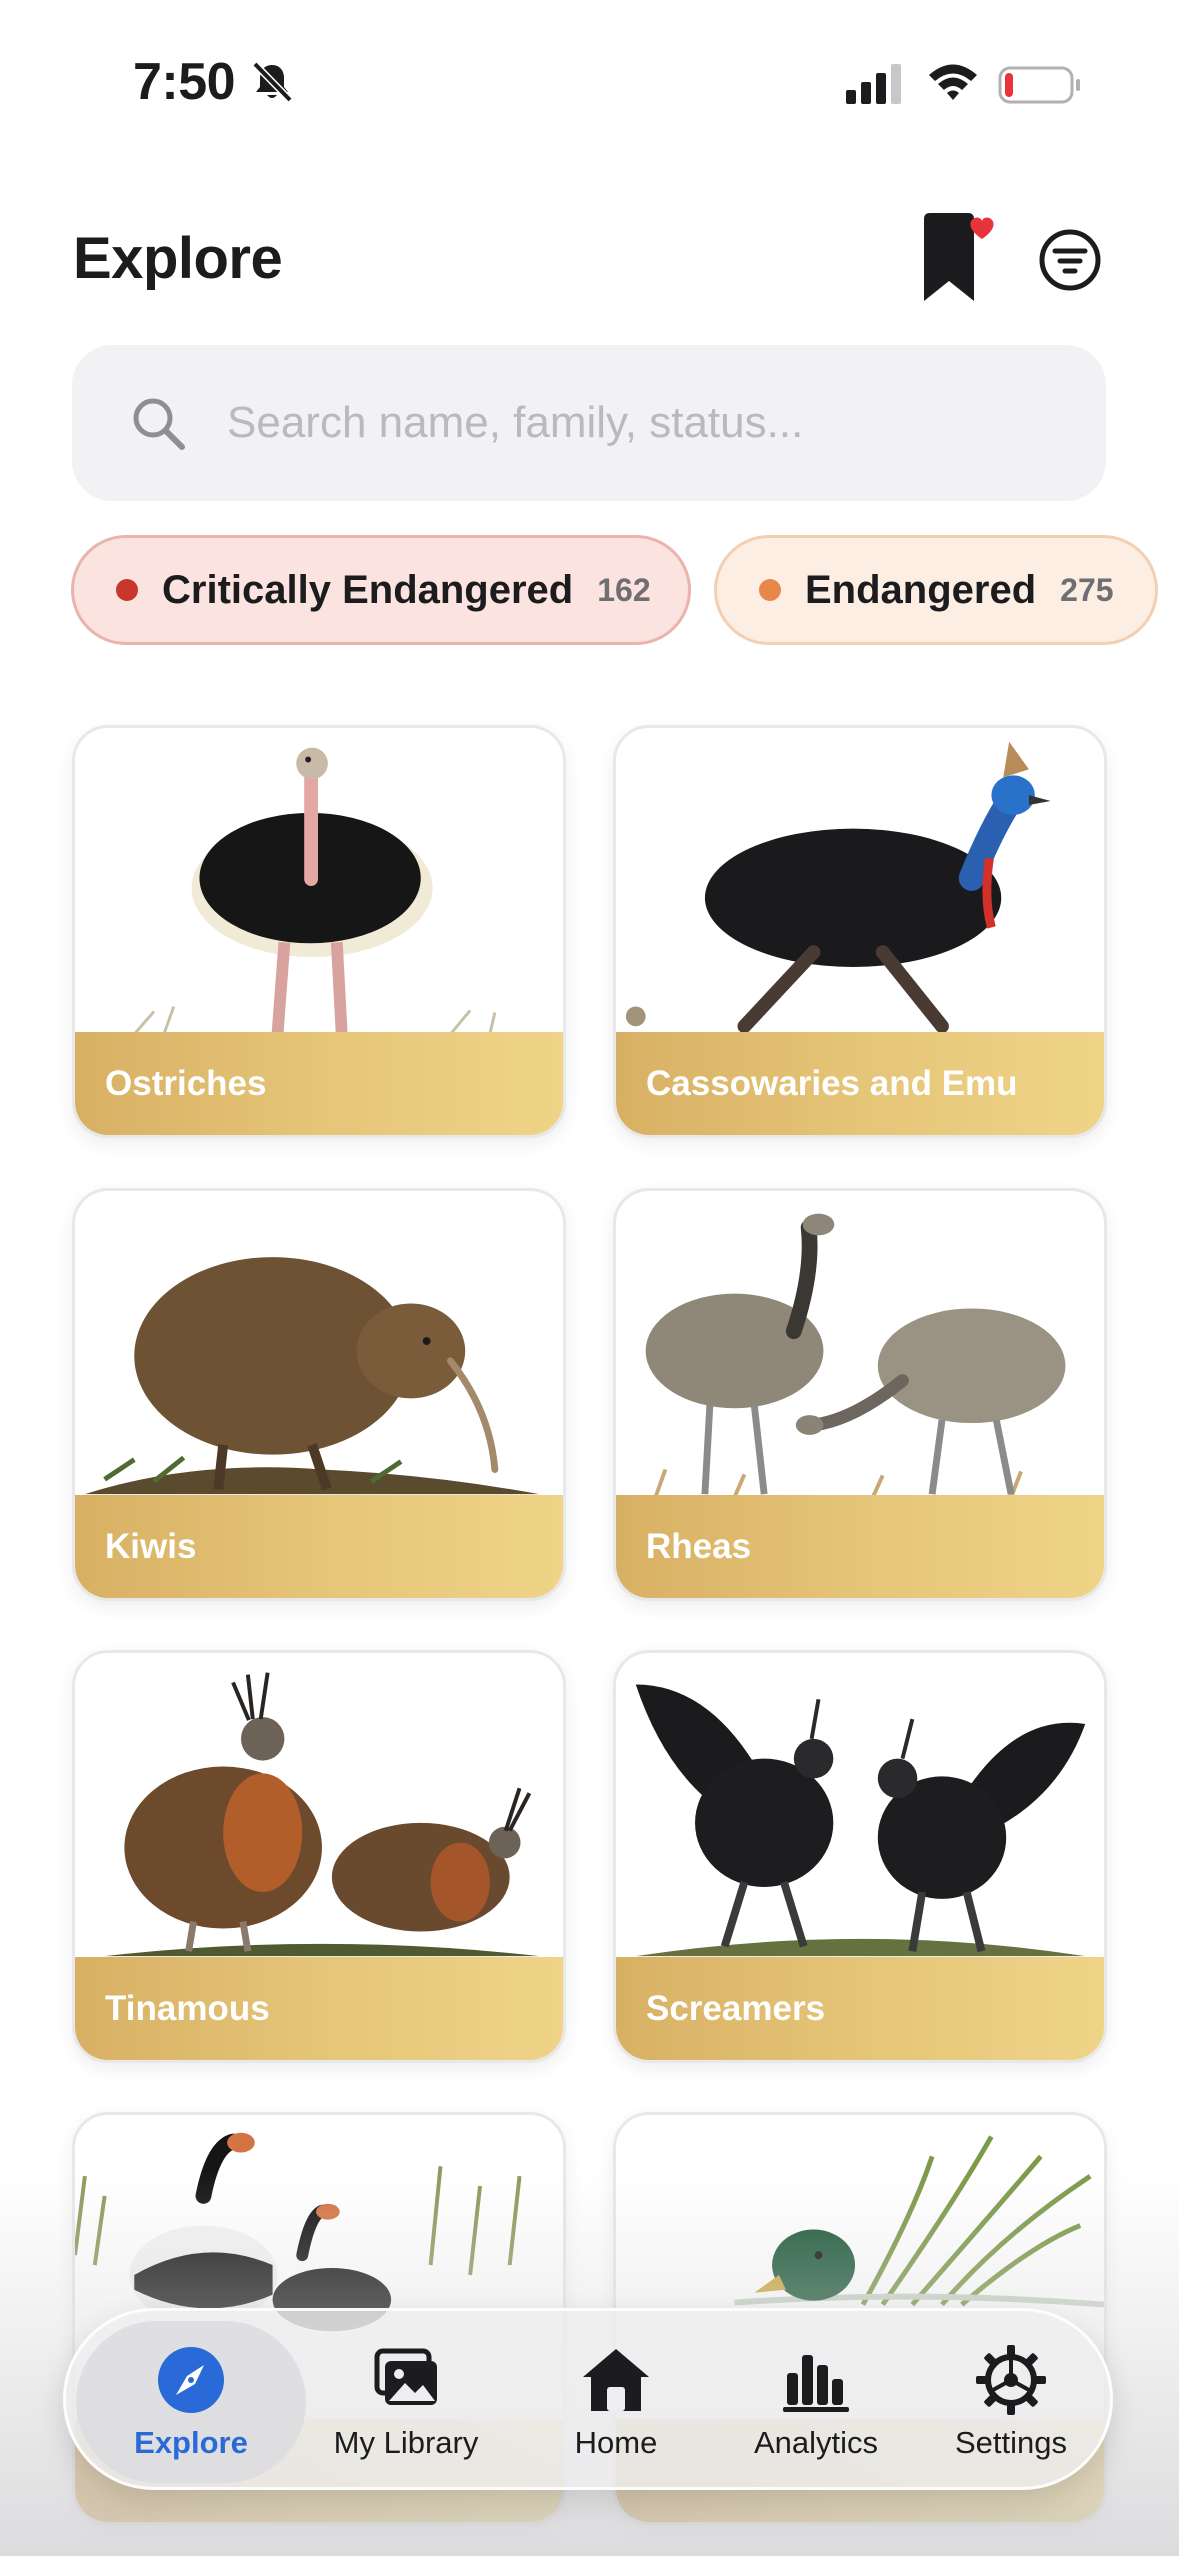  I want to click on tab-settings: Settings, so click(1011, 2402).